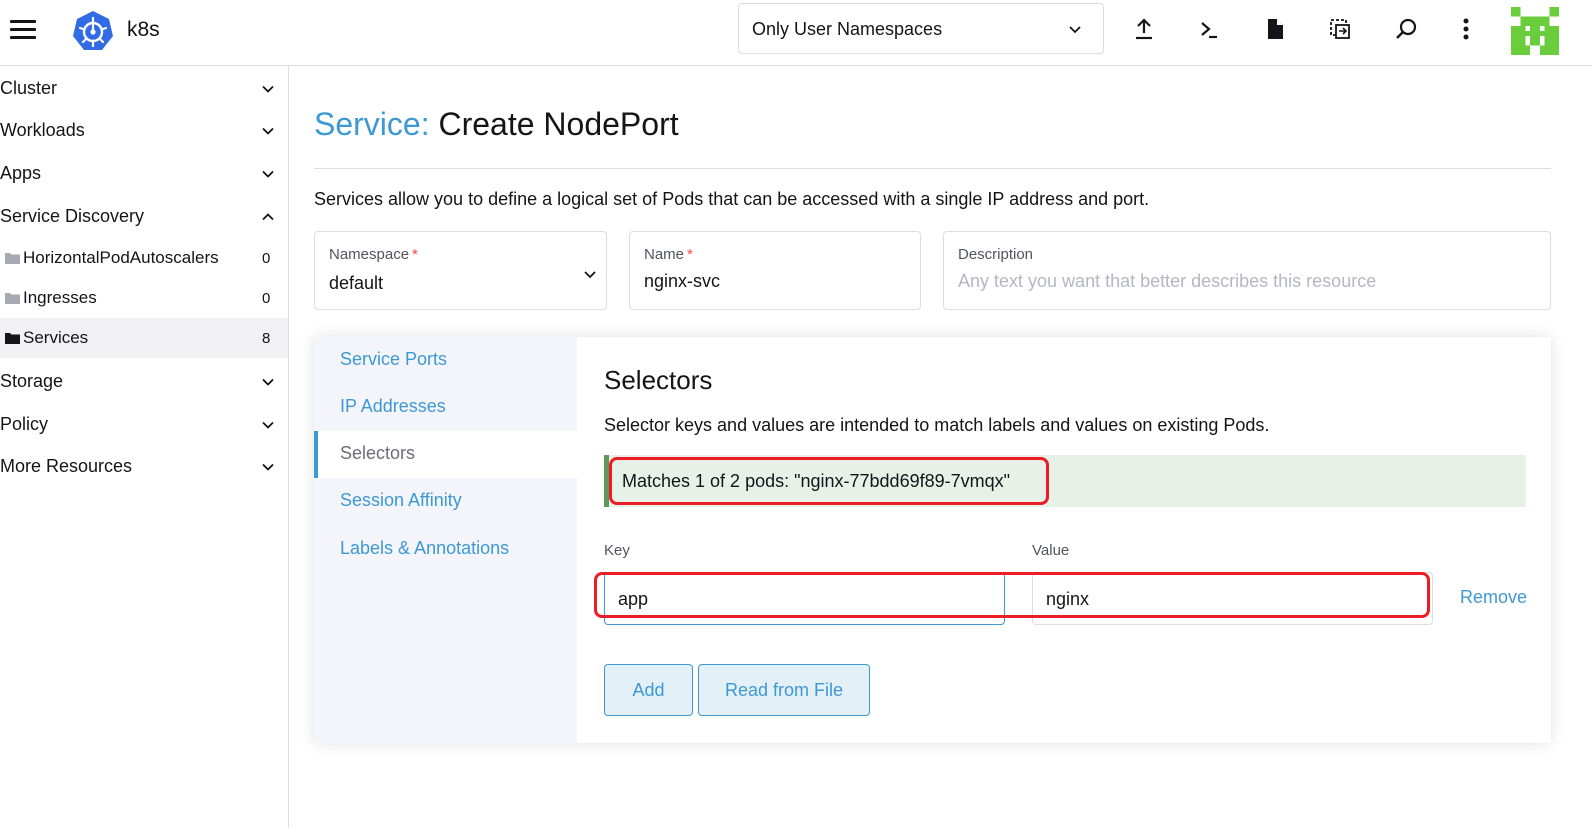  Describe the element at coordinates (93, 30) in the screenshot. I see `kubernetes-logo-icon` at that location.